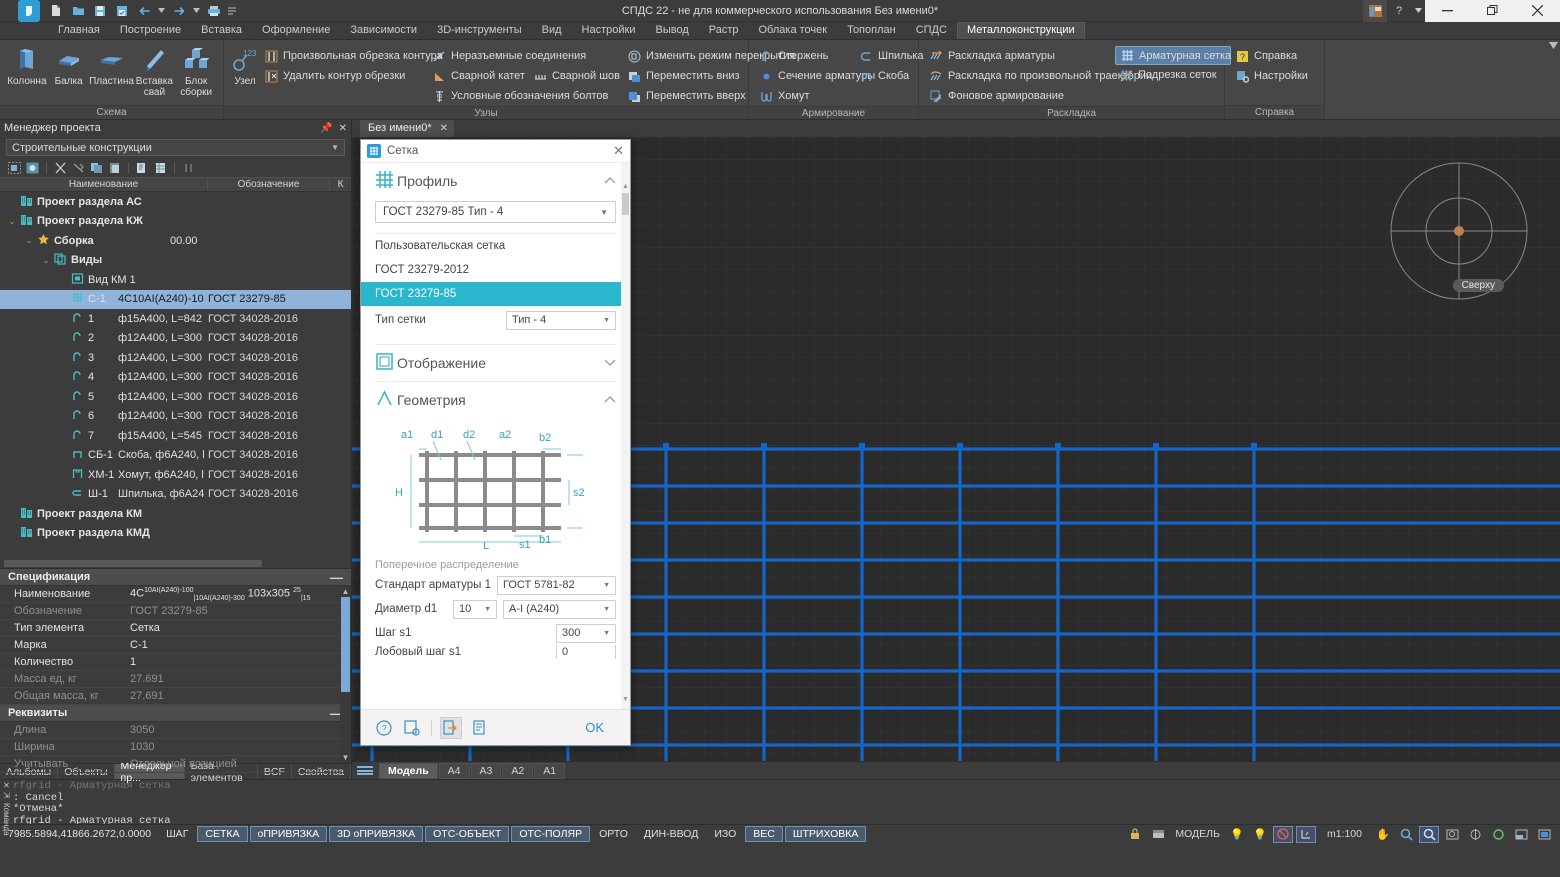  What do you see at coordinates (495, 212) in the screenshot?
I see `profile-standard-combo: ГОСТ 23279-85 Тип - 4 ▼` at bounding box center [495, 212].